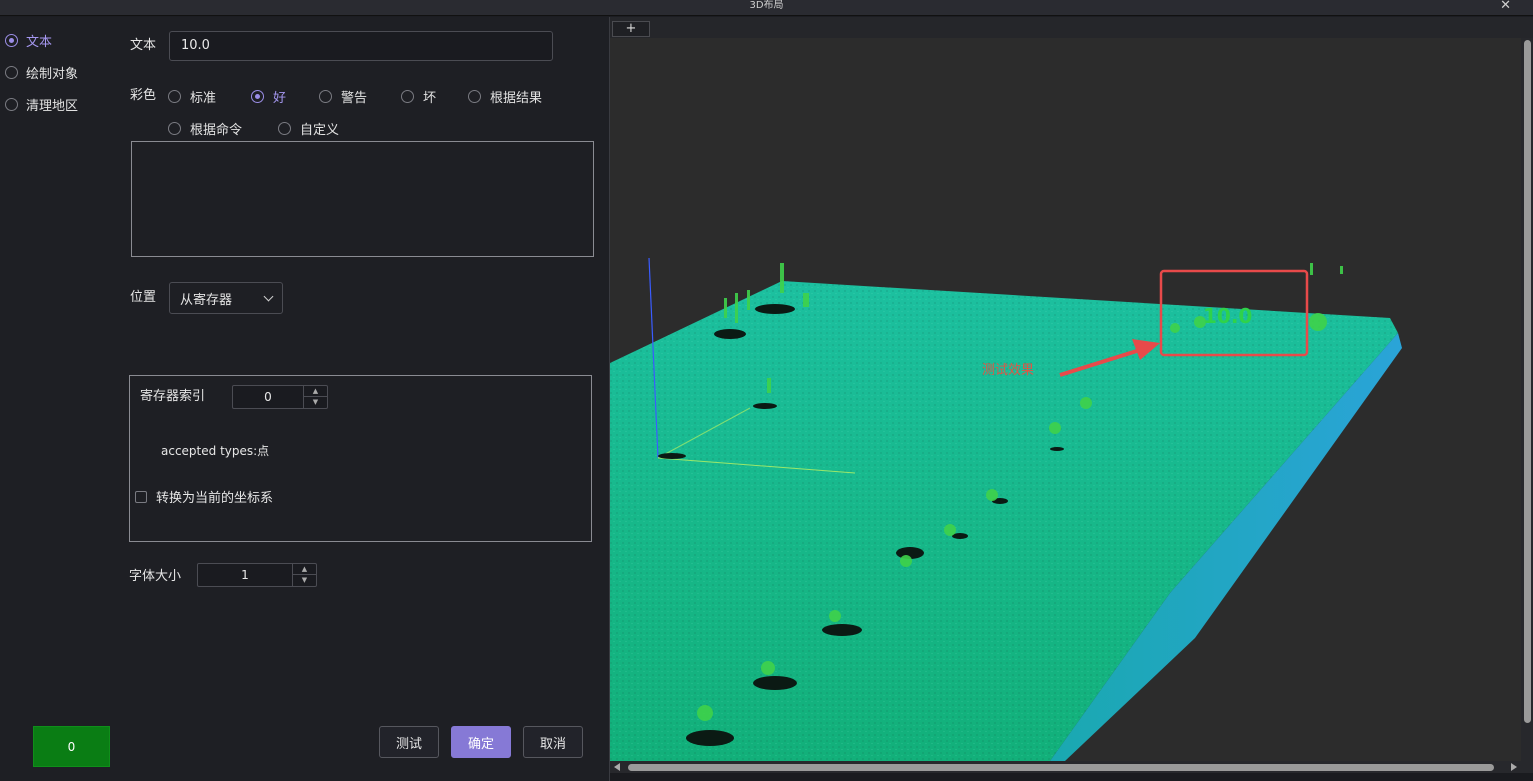 This screenshot has width=1533, height=781. Describe the element at coordinates (481, 742) in the screenshot. I see `ok-button: 确定` at that location.